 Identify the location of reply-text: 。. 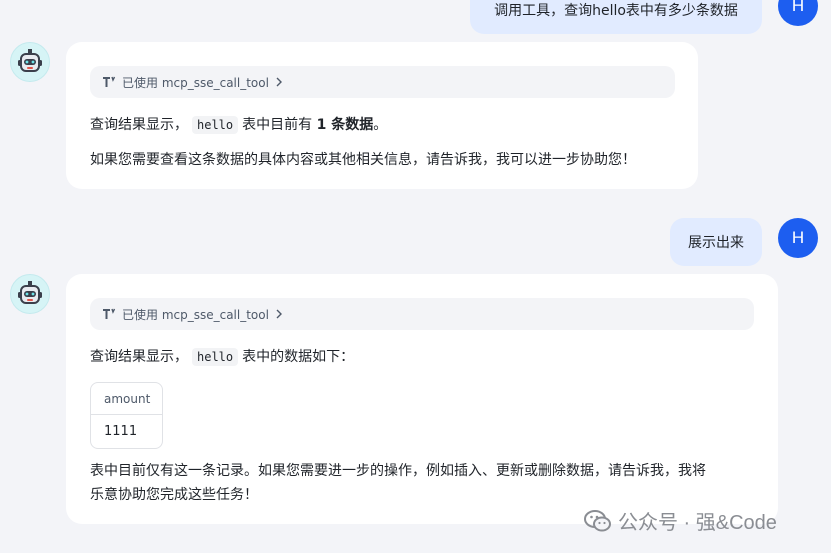
(380, 125).